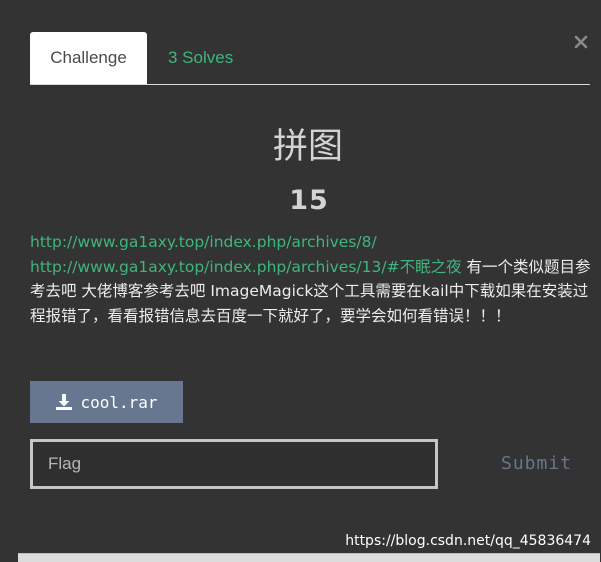 The height and width of the screenshot is (562, 601). I want to click on download-label: cool.rar, so click(119, 402).